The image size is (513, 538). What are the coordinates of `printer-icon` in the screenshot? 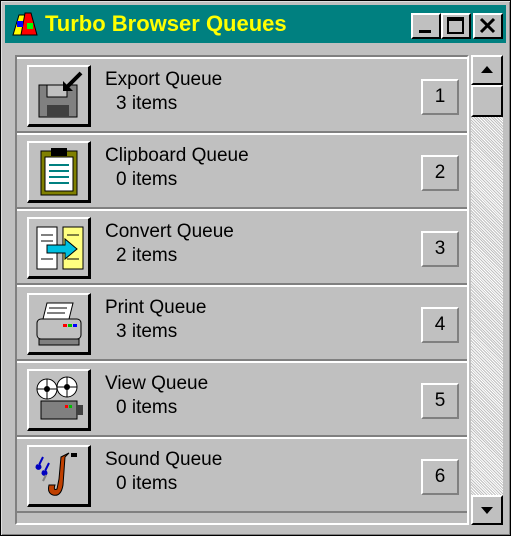 It's located at (59, 324).